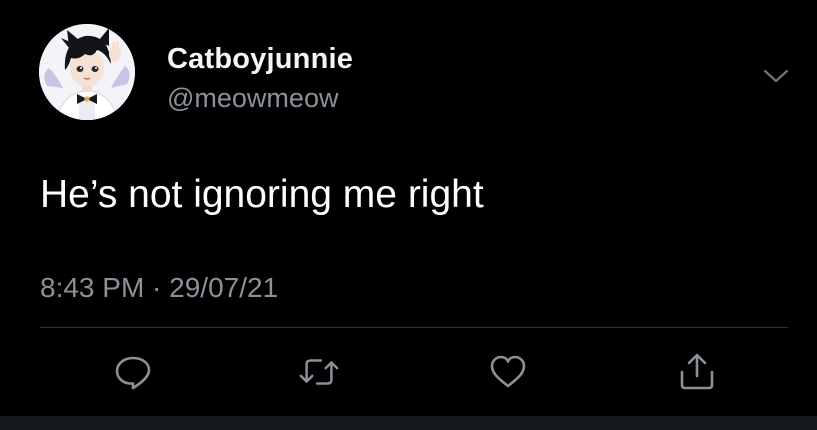  What do you see at coordinates (159, 288) in the screenshot?
I see `tweet-timestamp: 8:43 PM · 29/07/21` at bounding box center [159, 288].